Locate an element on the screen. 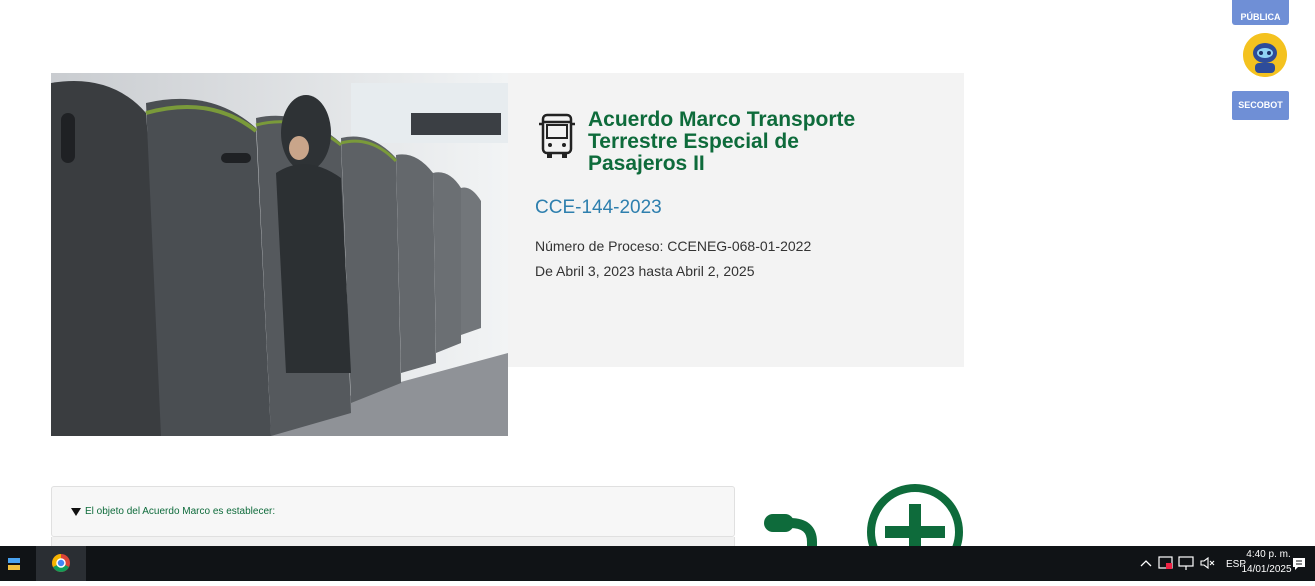  security-icon is located at coordinates (1166, 565).